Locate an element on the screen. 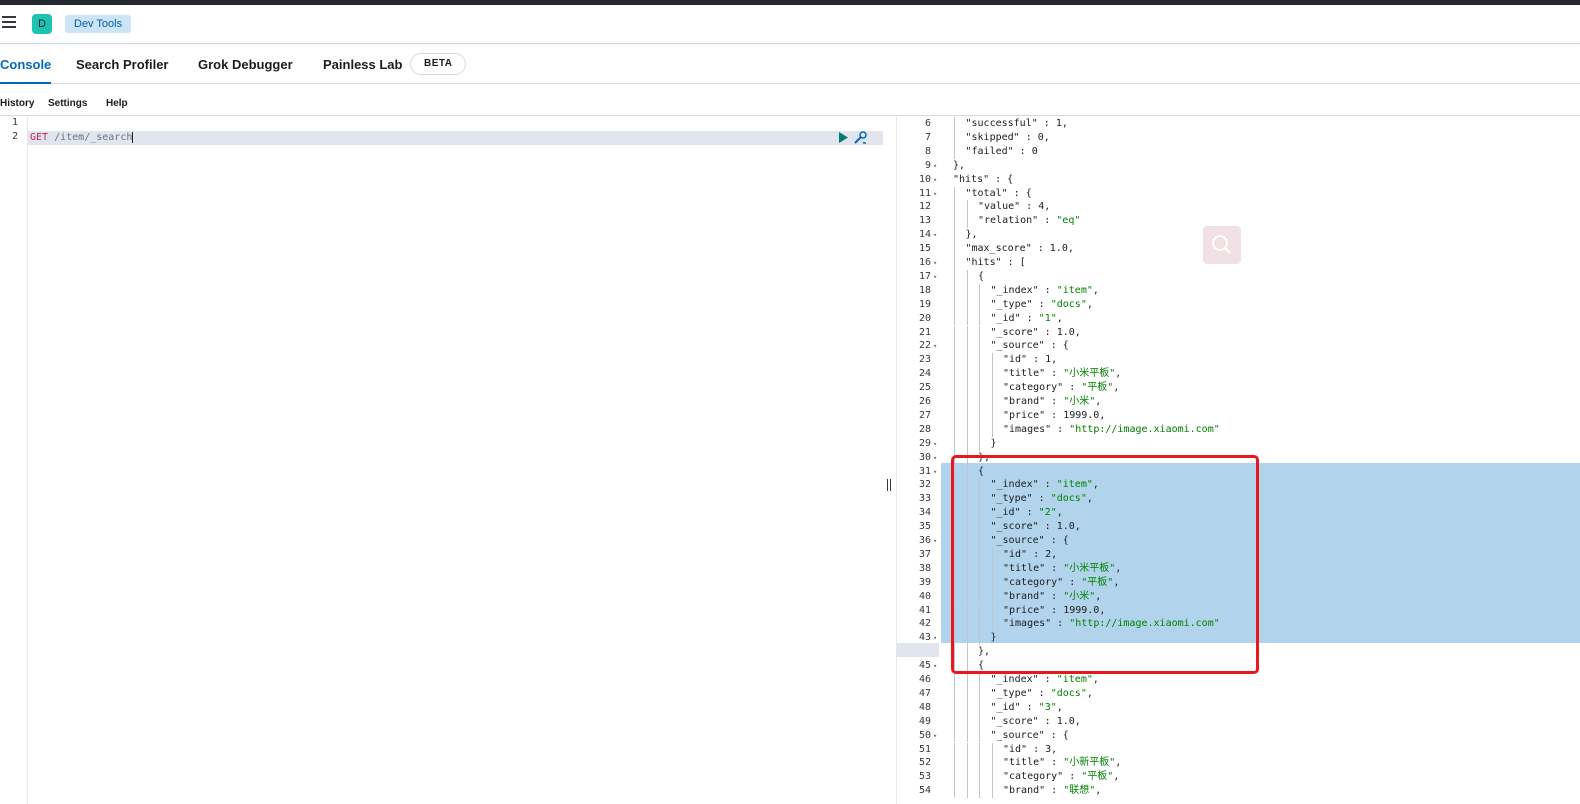 The width and height of the screenshot is (1580, 804). search-overlay-button is located at coordinates (1222, 245).